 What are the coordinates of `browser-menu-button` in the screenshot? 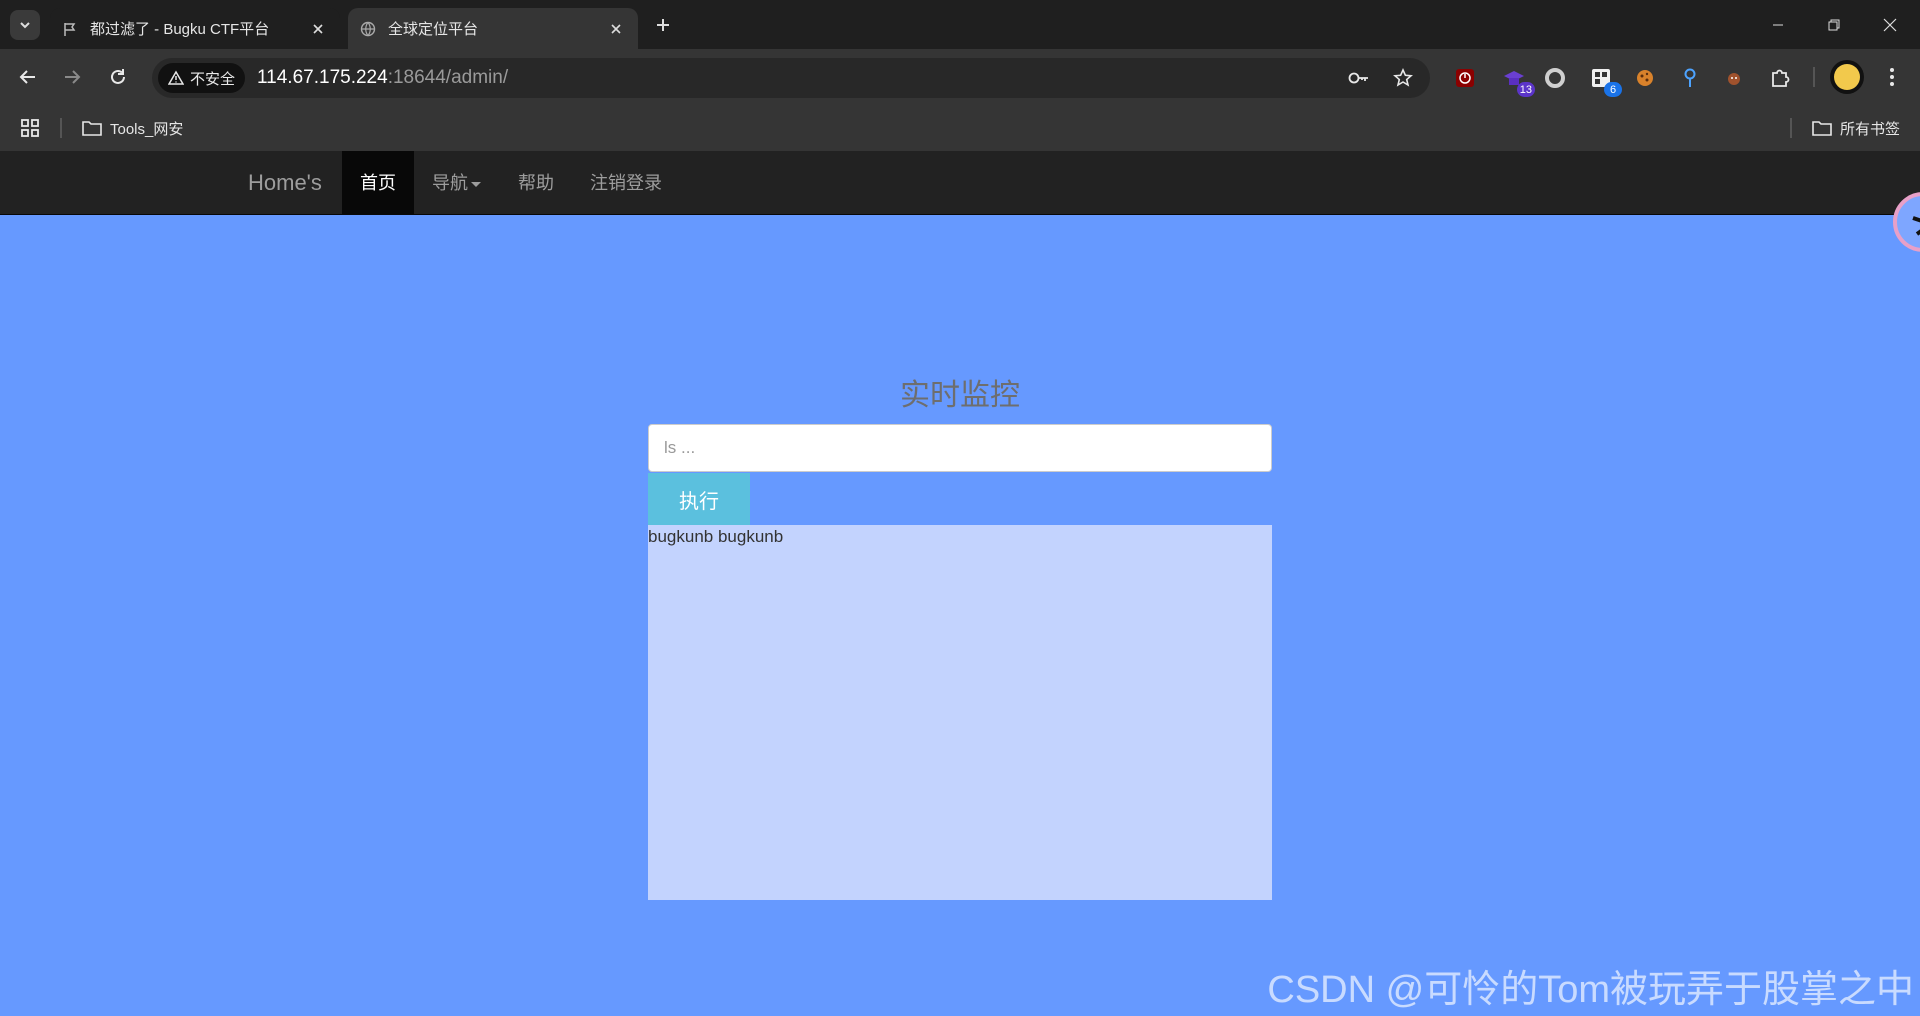 It's located at (1892, 77).